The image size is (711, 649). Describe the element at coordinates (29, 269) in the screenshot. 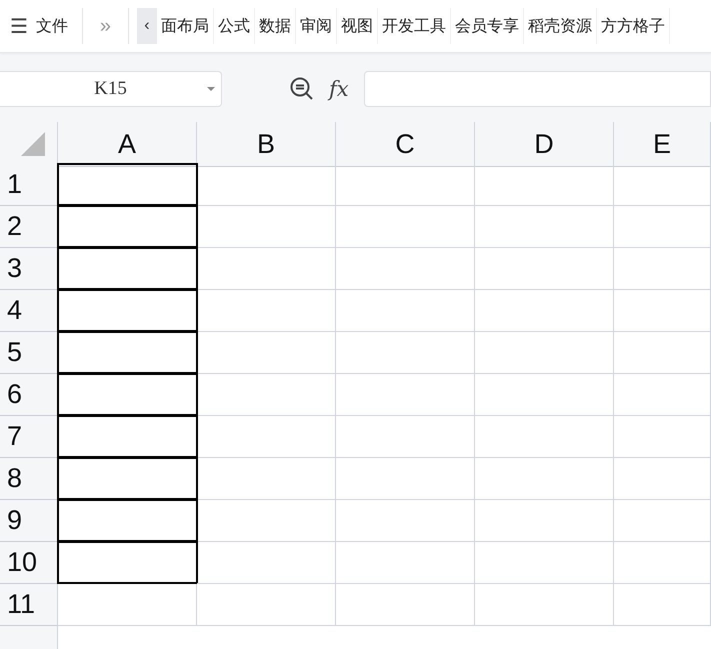

I see `row-header: 3` at that location.